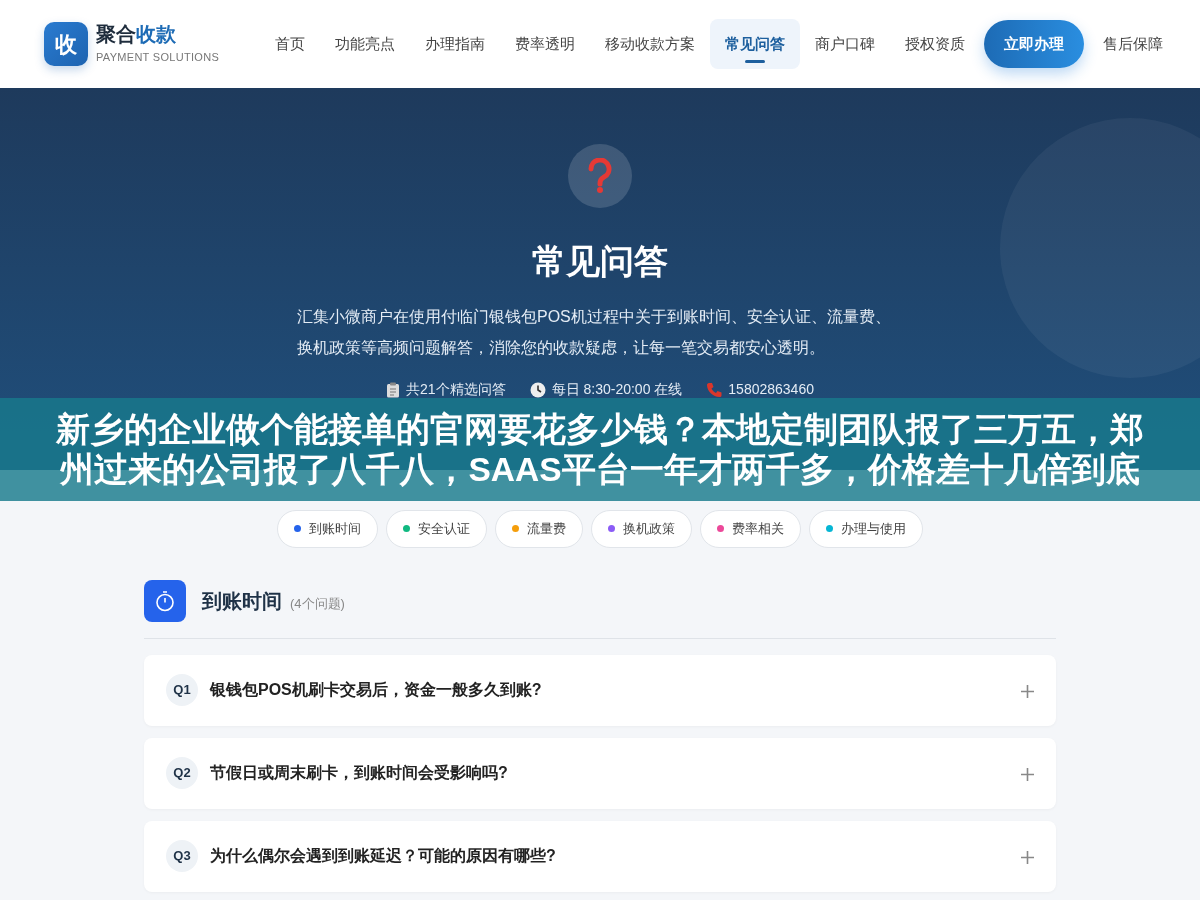  I want to click on overlay-banner: 新乡的企业做个能接单的官网要花多少钱？本地定制团队报了三万五，郑州过来的公司报了八千八，SAAS平台一年才两千多，价格差十几倍到底, so click(600, 449).